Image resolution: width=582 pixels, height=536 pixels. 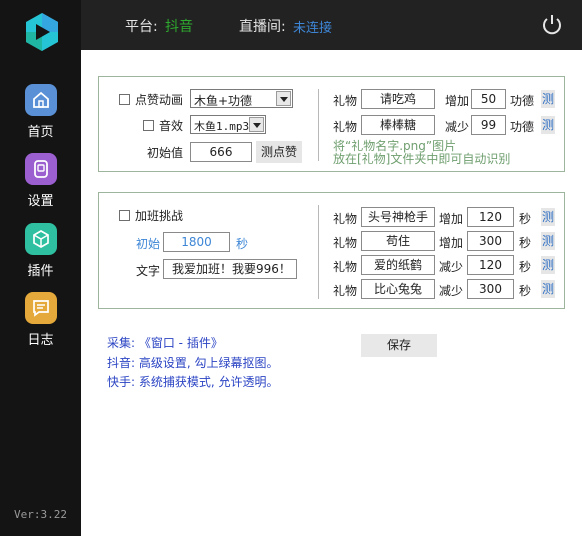 What do you see at coordinates (159, 216) in the screenshot?
I see `overtime-challenge-label: 加班挑战` at bounding box center [159, 216].